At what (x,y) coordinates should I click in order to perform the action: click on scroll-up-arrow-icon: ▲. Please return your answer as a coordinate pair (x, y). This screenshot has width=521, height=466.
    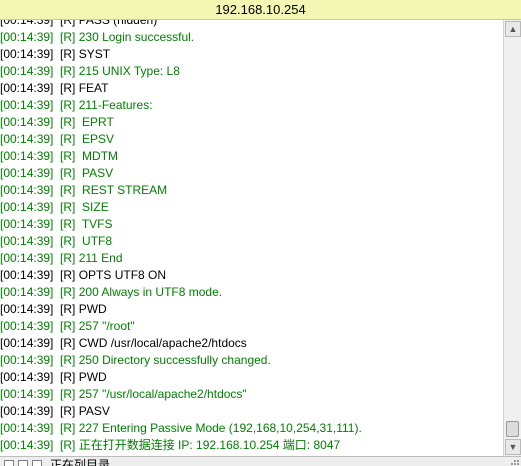
    Looking at the image, I should click on (513, 29).